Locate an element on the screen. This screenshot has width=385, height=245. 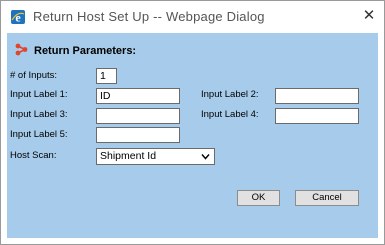
section-title: Return Parameters: is located at coordinates (85, 51).